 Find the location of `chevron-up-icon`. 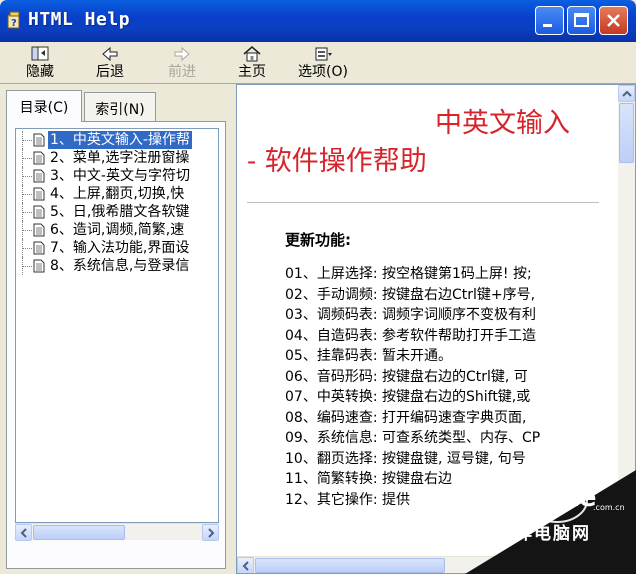

chevron-up-icon is located at coordinates (627, 93).